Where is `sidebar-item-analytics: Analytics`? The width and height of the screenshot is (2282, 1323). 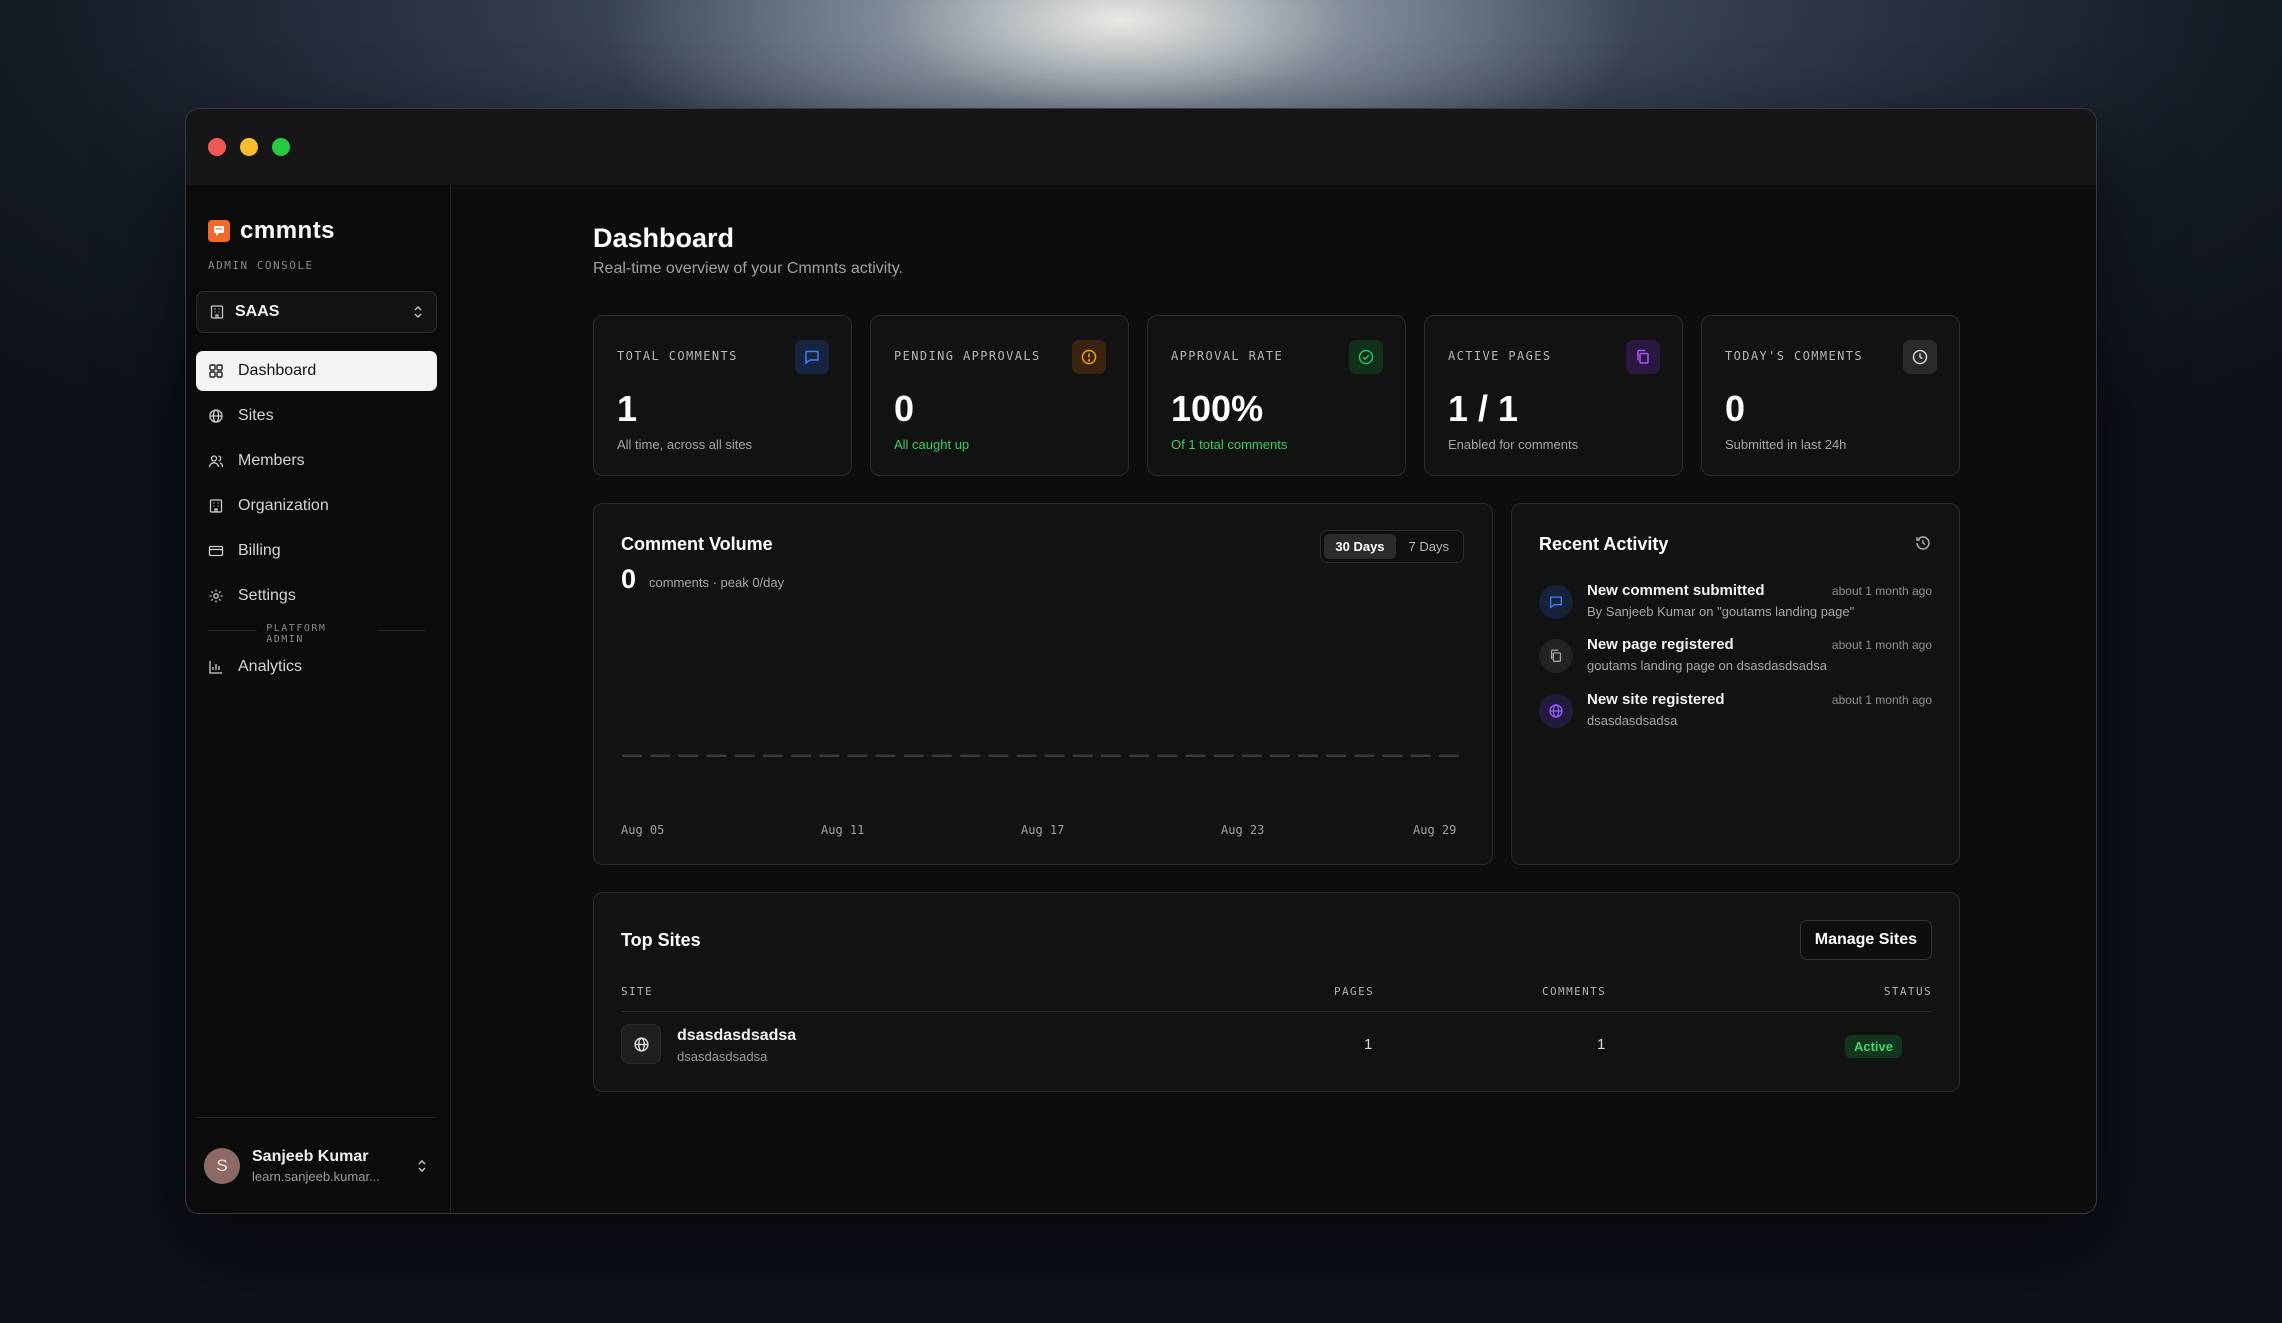 sidebar-item-analytics: Analytics is located at coordinates (316, 667).